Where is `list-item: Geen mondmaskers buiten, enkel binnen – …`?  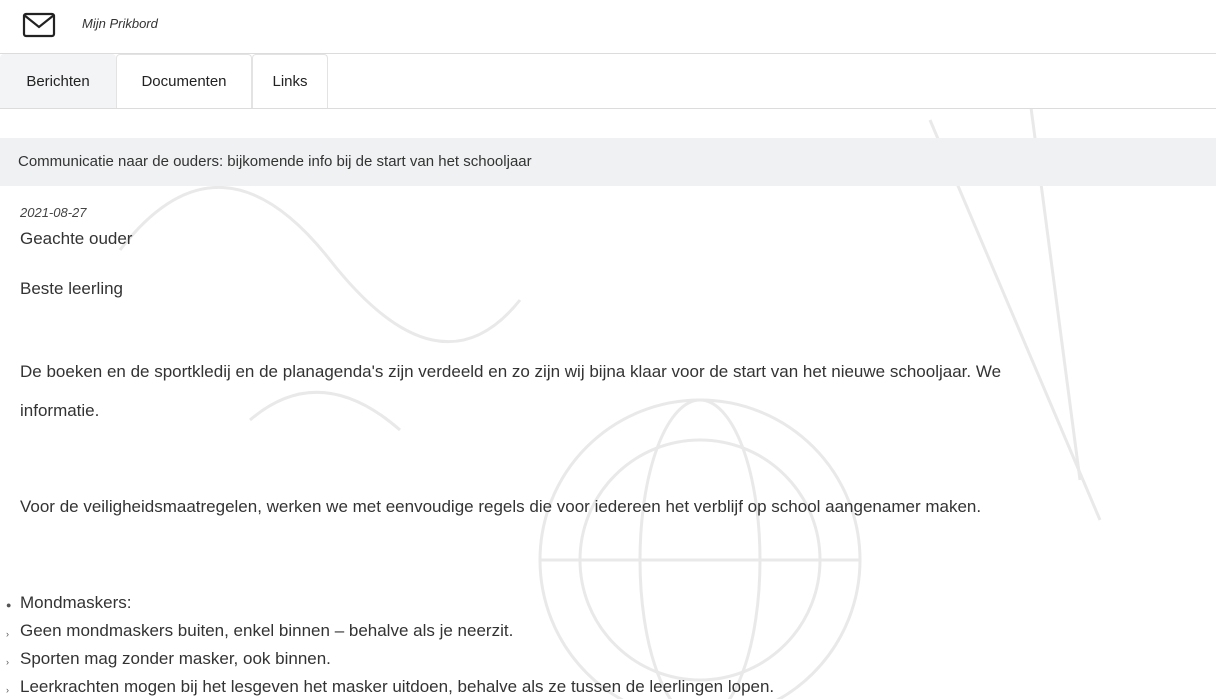
list-item: Geen mondmaskers buiten, enkel binnen – … is located at coordinates (267, 630).